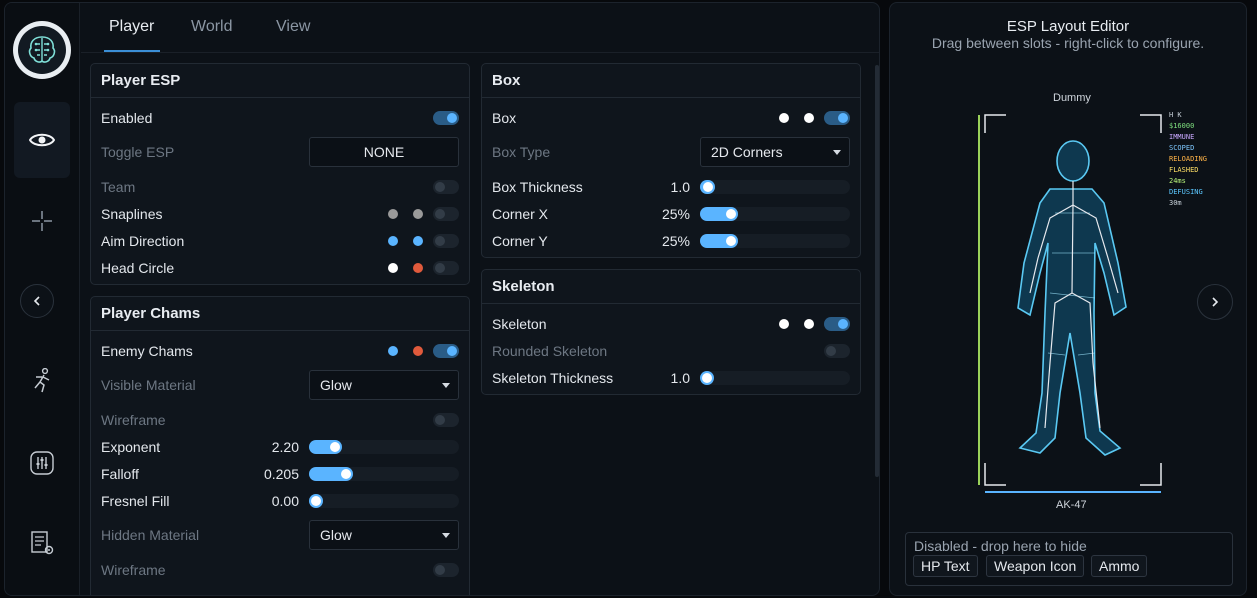  I want to click on sliders-icon, so click(42, 463).